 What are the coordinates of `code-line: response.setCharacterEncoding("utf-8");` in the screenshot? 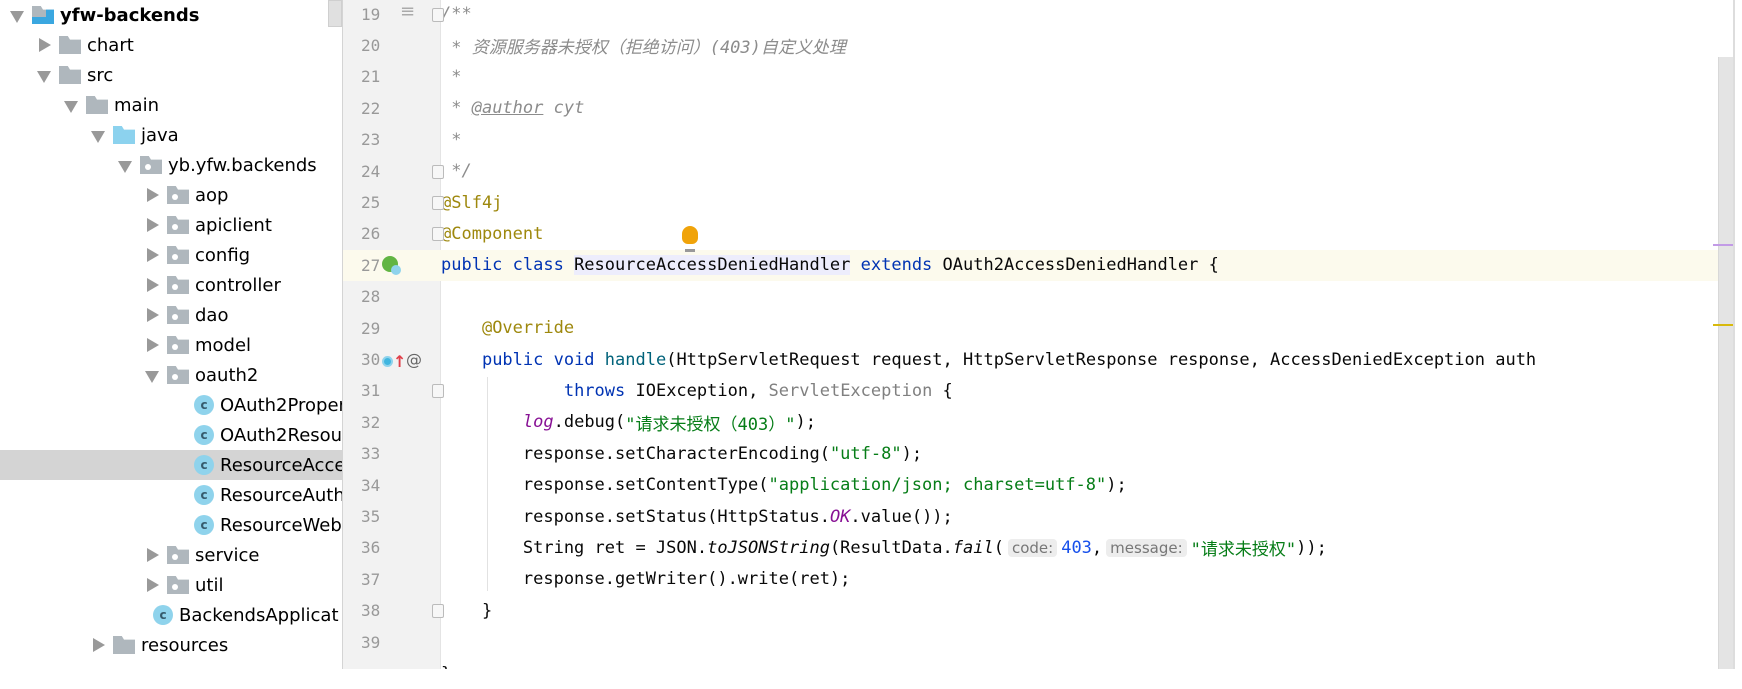 It's located at (1079, 453).